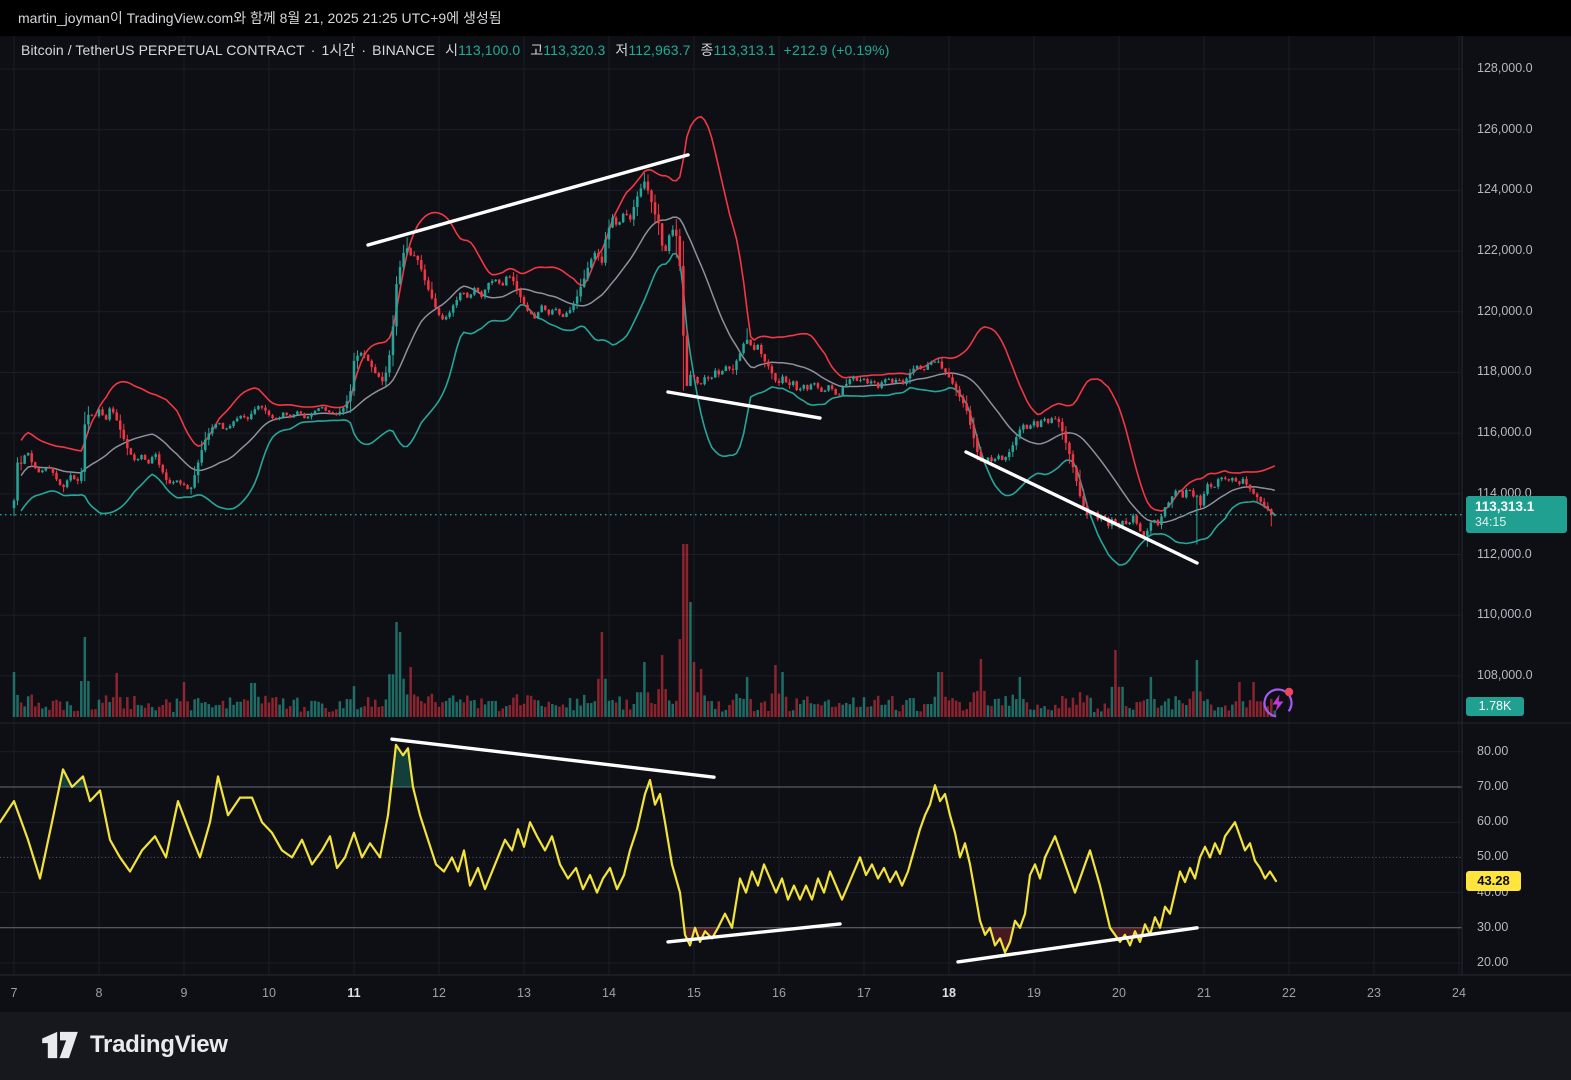 The image size is (1571, 1080). I want to click on flash-icon, so click(1278, 702).